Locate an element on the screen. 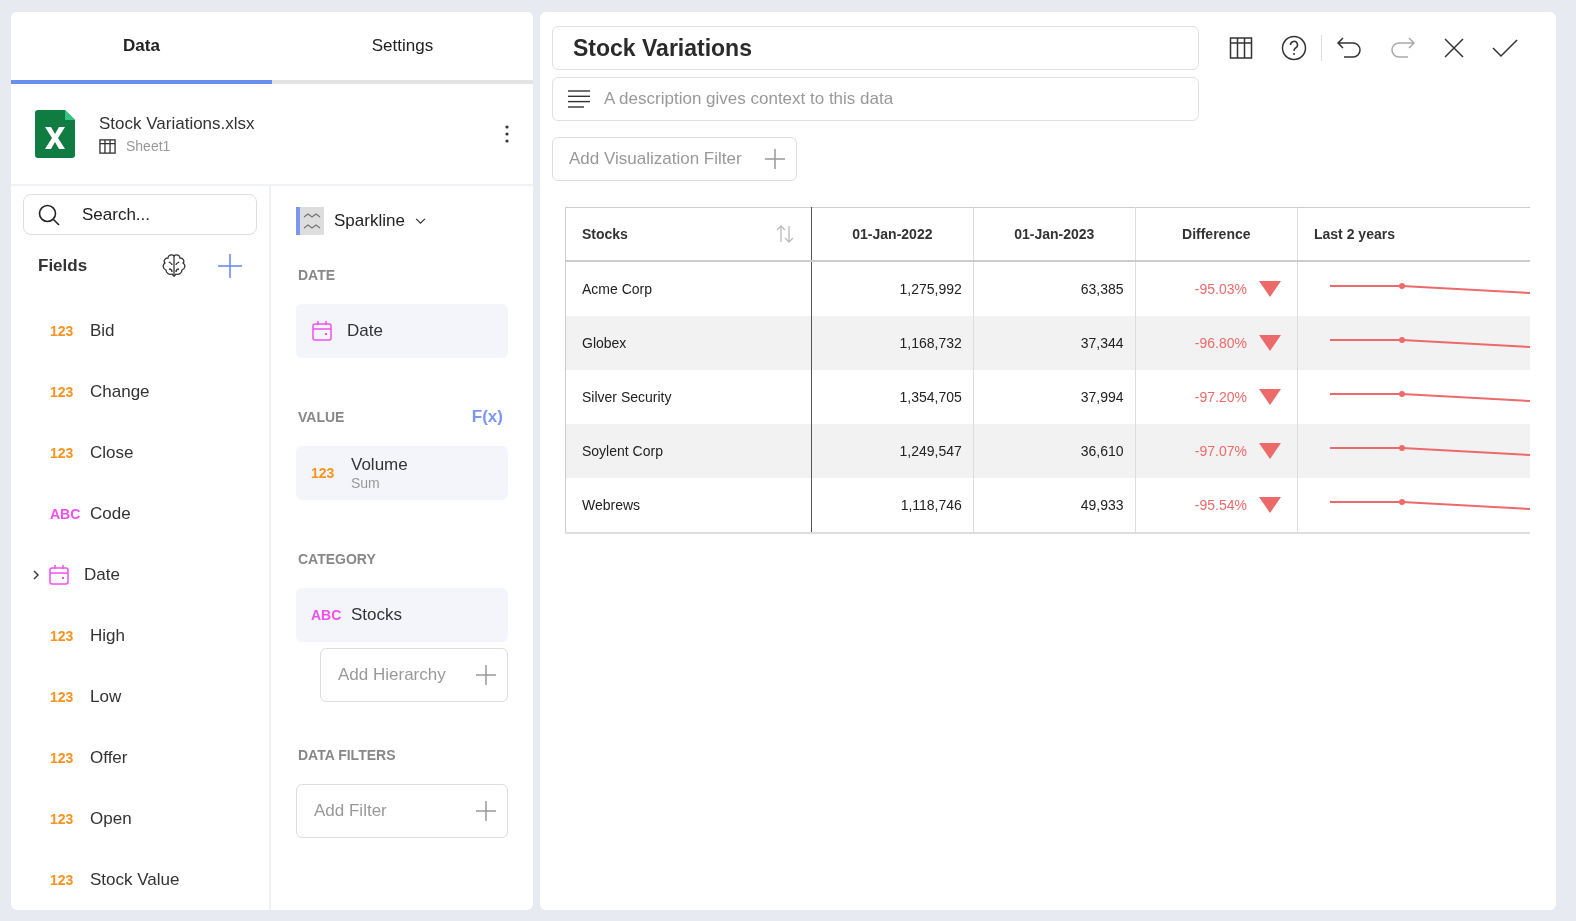 Image resolution: width=1576 pixels, height=921 pixels. table-cell: Soylent Corp is located at coordinates (688, 451).